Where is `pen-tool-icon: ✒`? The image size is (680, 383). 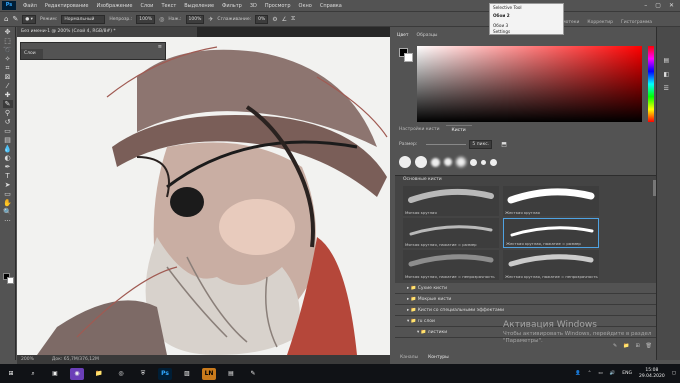
pen-tool-icon: ✒ is located at coordinates (8, 167).